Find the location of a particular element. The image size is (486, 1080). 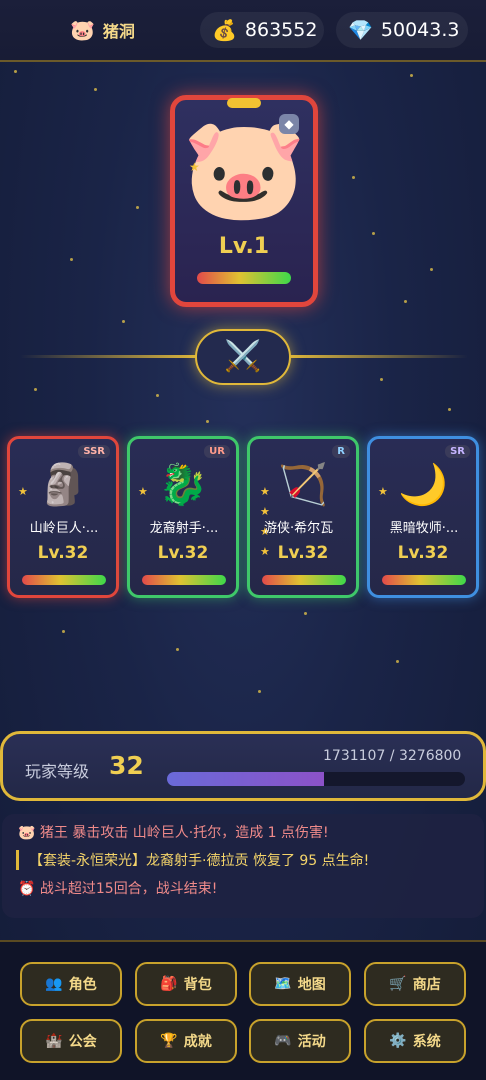

gem-badge-icon: ◆ is located at coordinates (289, 124).